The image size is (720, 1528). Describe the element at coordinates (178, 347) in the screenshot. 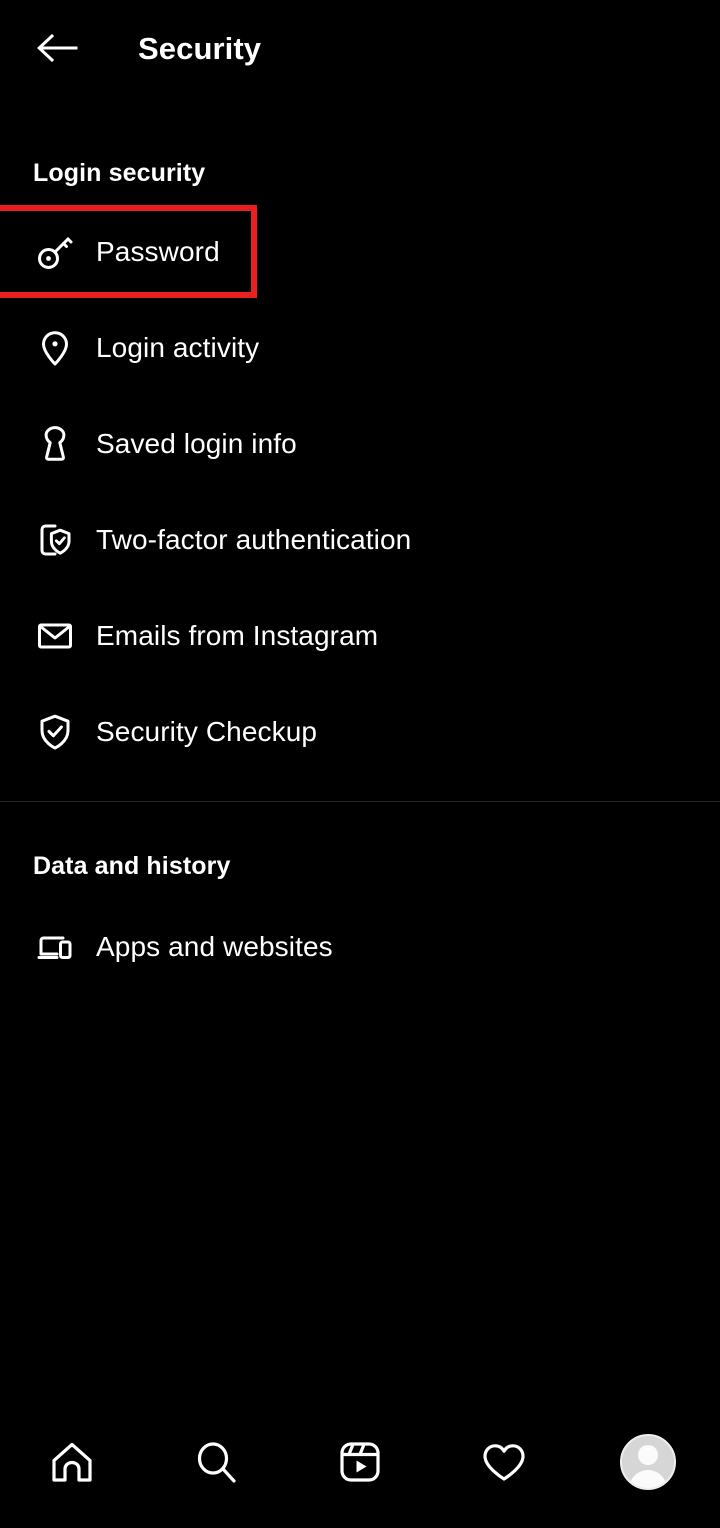

I see `list-item-label: Login activity` at that location.